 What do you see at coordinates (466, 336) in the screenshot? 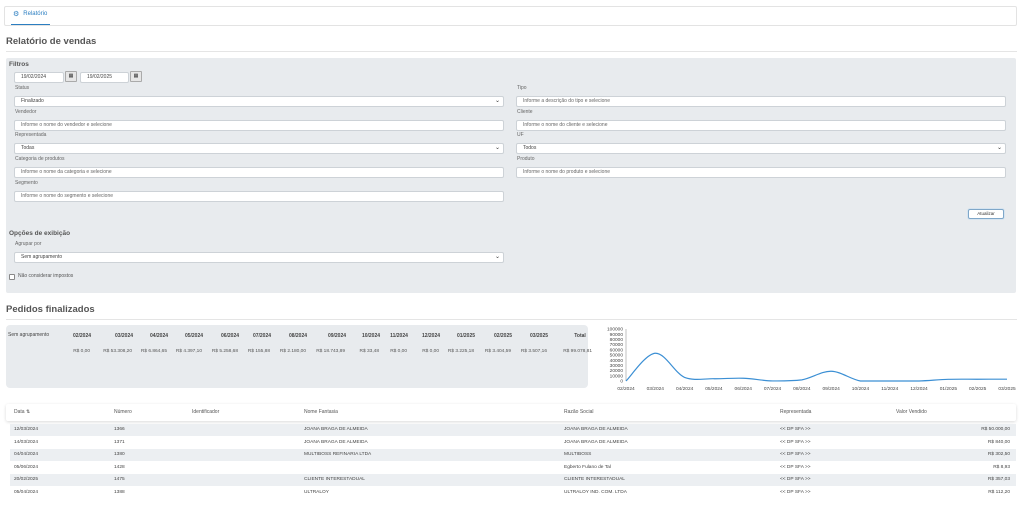
I see `summary-column-header: 01/2025` at bounding box center [466, 336].